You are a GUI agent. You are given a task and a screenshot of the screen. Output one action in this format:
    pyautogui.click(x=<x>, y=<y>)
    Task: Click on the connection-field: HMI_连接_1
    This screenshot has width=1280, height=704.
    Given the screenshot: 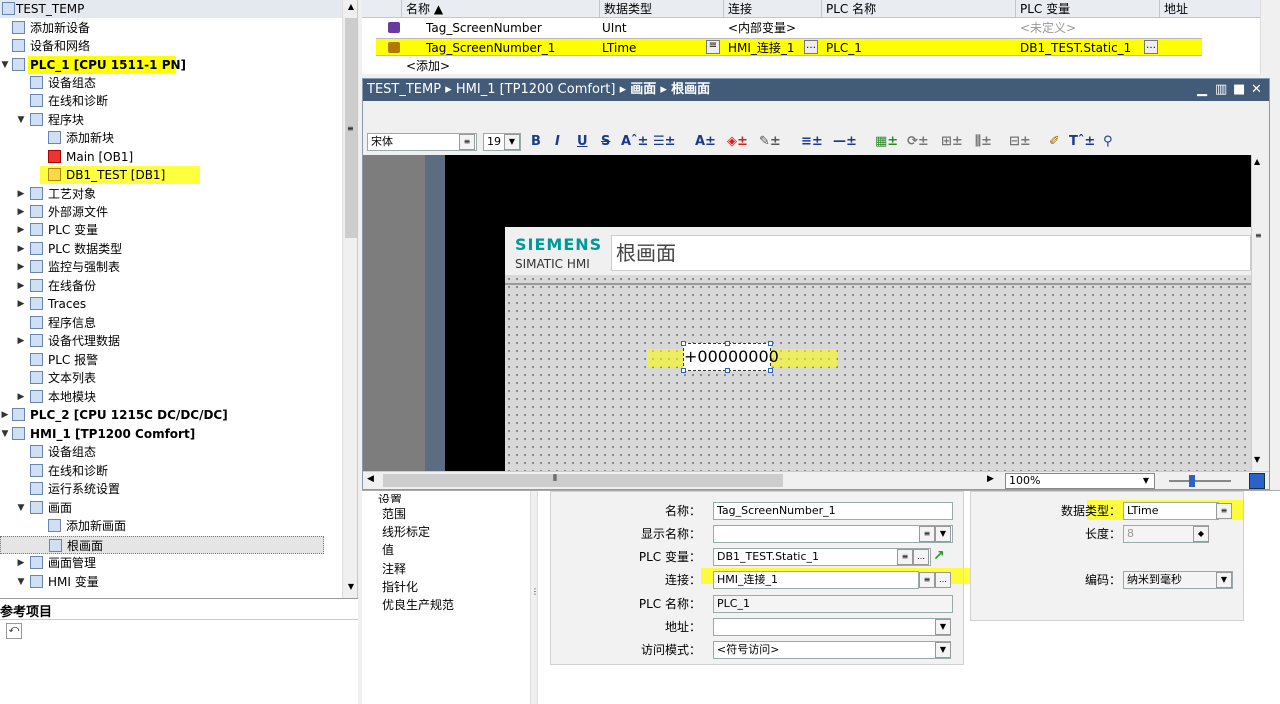 What is the action you would take?
    pyautogui.click(x=816, y=580)
    